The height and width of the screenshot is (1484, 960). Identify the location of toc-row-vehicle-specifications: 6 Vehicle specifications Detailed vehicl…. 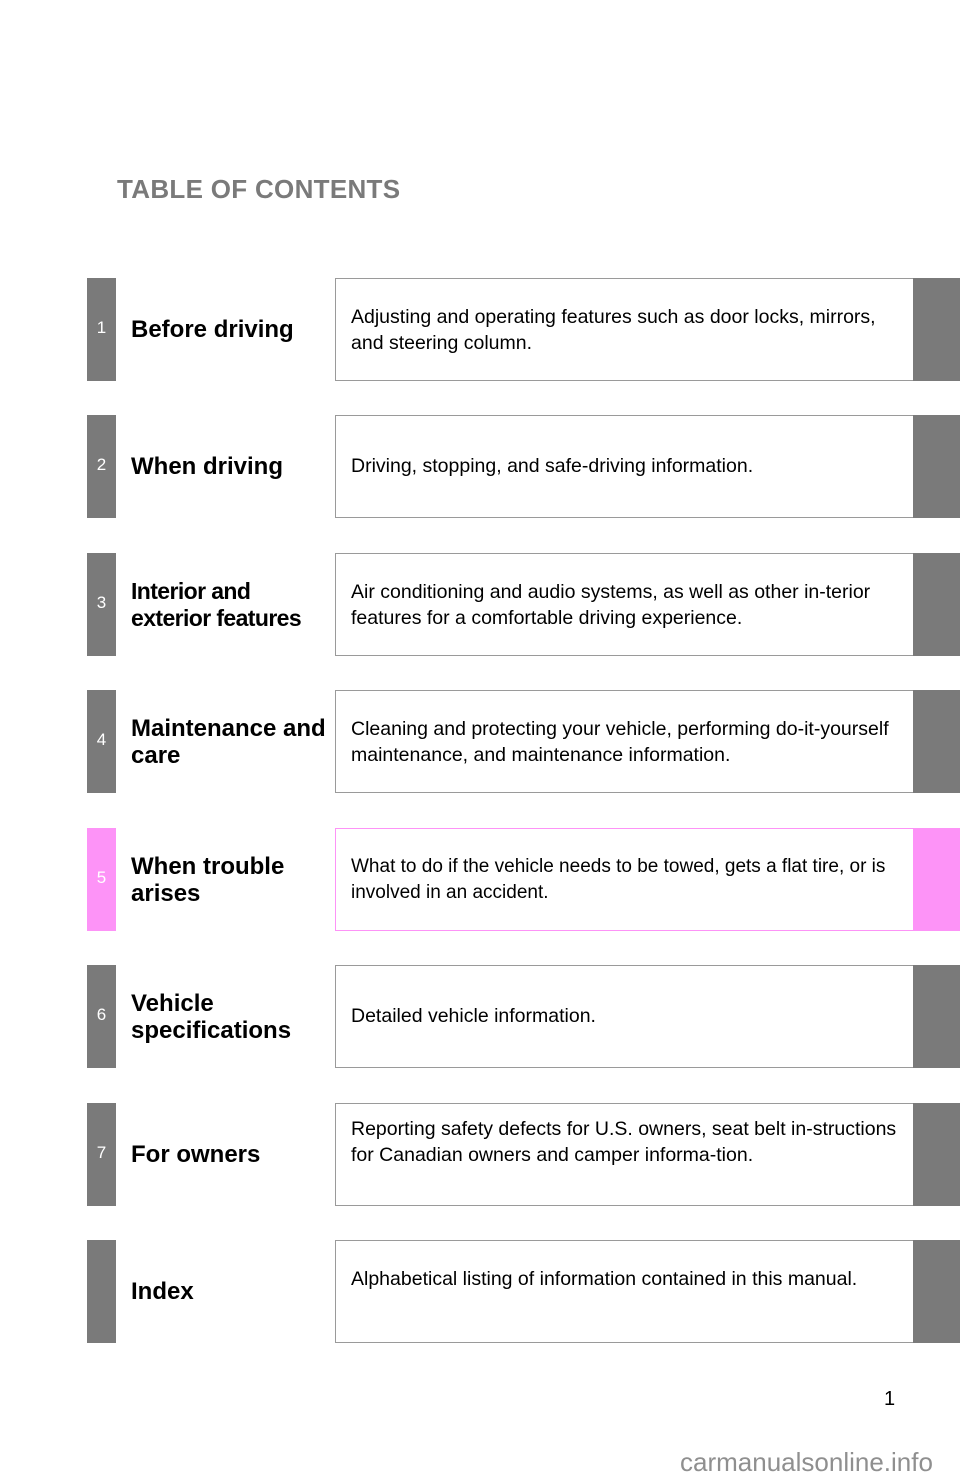
(480, 1016).